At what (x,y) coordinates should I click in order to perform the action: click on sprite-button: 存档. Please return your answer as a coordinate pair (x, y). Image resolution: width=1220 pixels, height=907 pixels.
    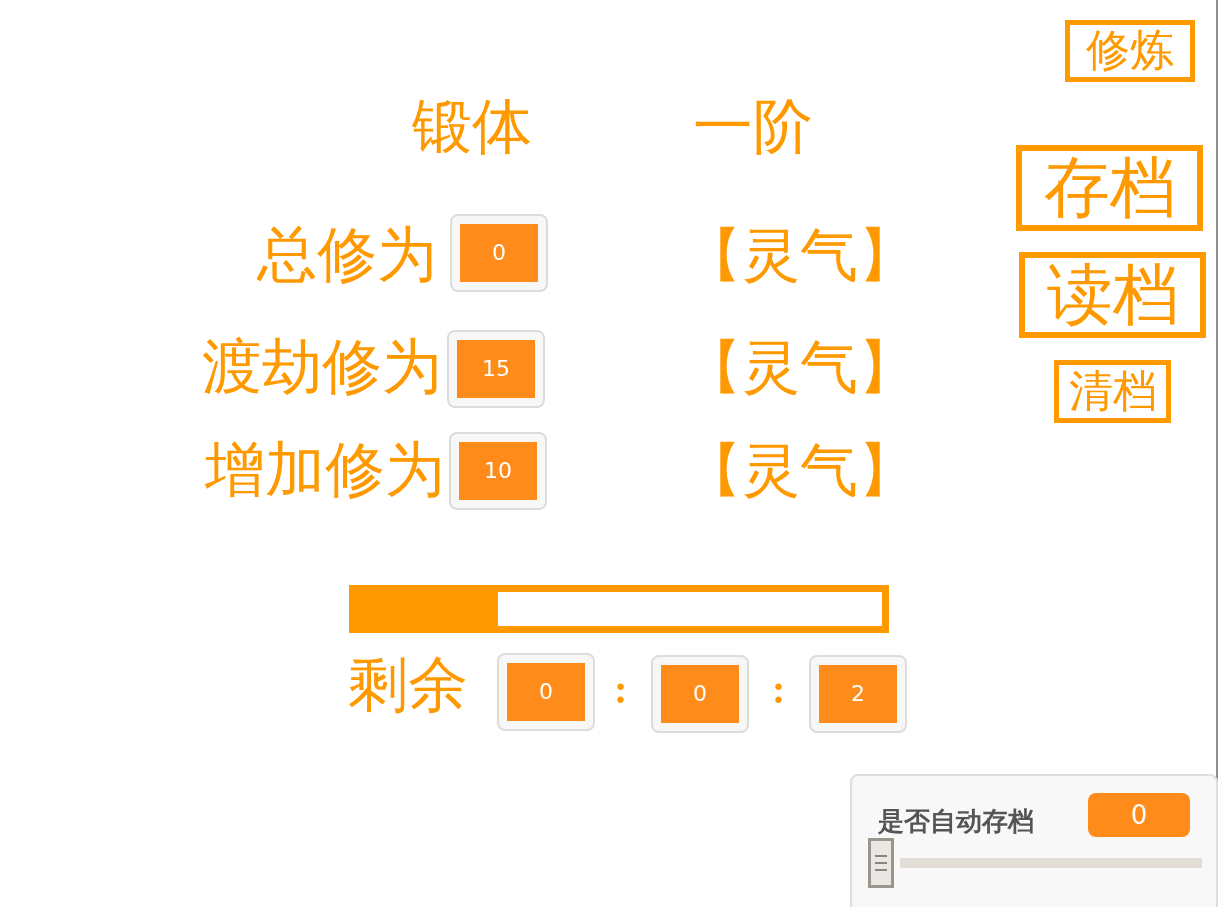
    Looking at the image, I should click on (1109, 188).